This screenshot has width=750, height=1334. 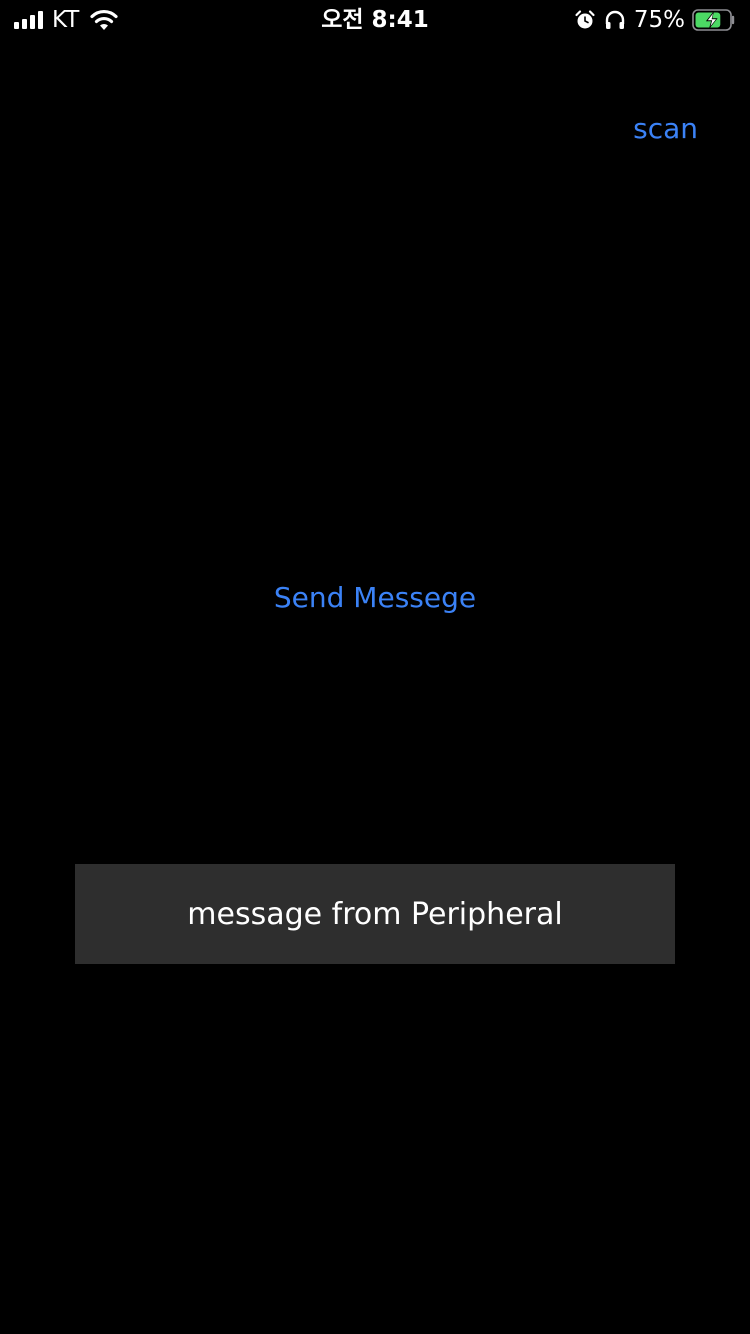 I want to click on message-box: message from Peripheral, so click(x=375, y=914).